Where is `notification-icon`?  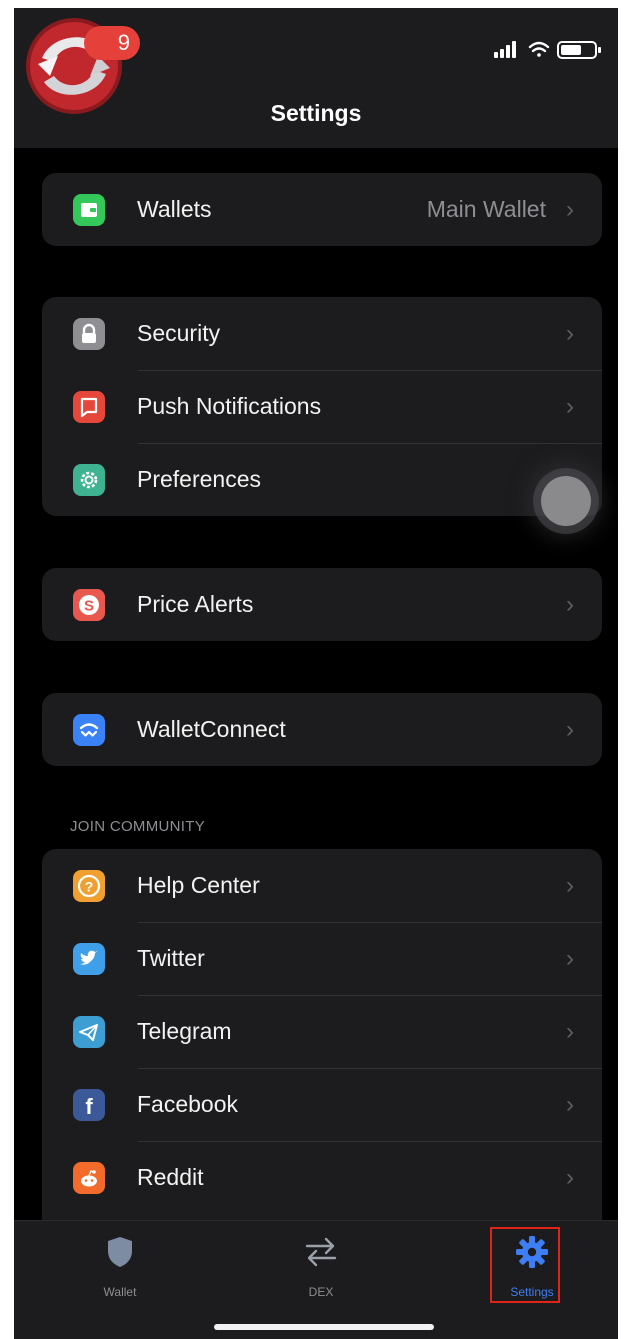 notification-icon is located at coordinates (89, 407).